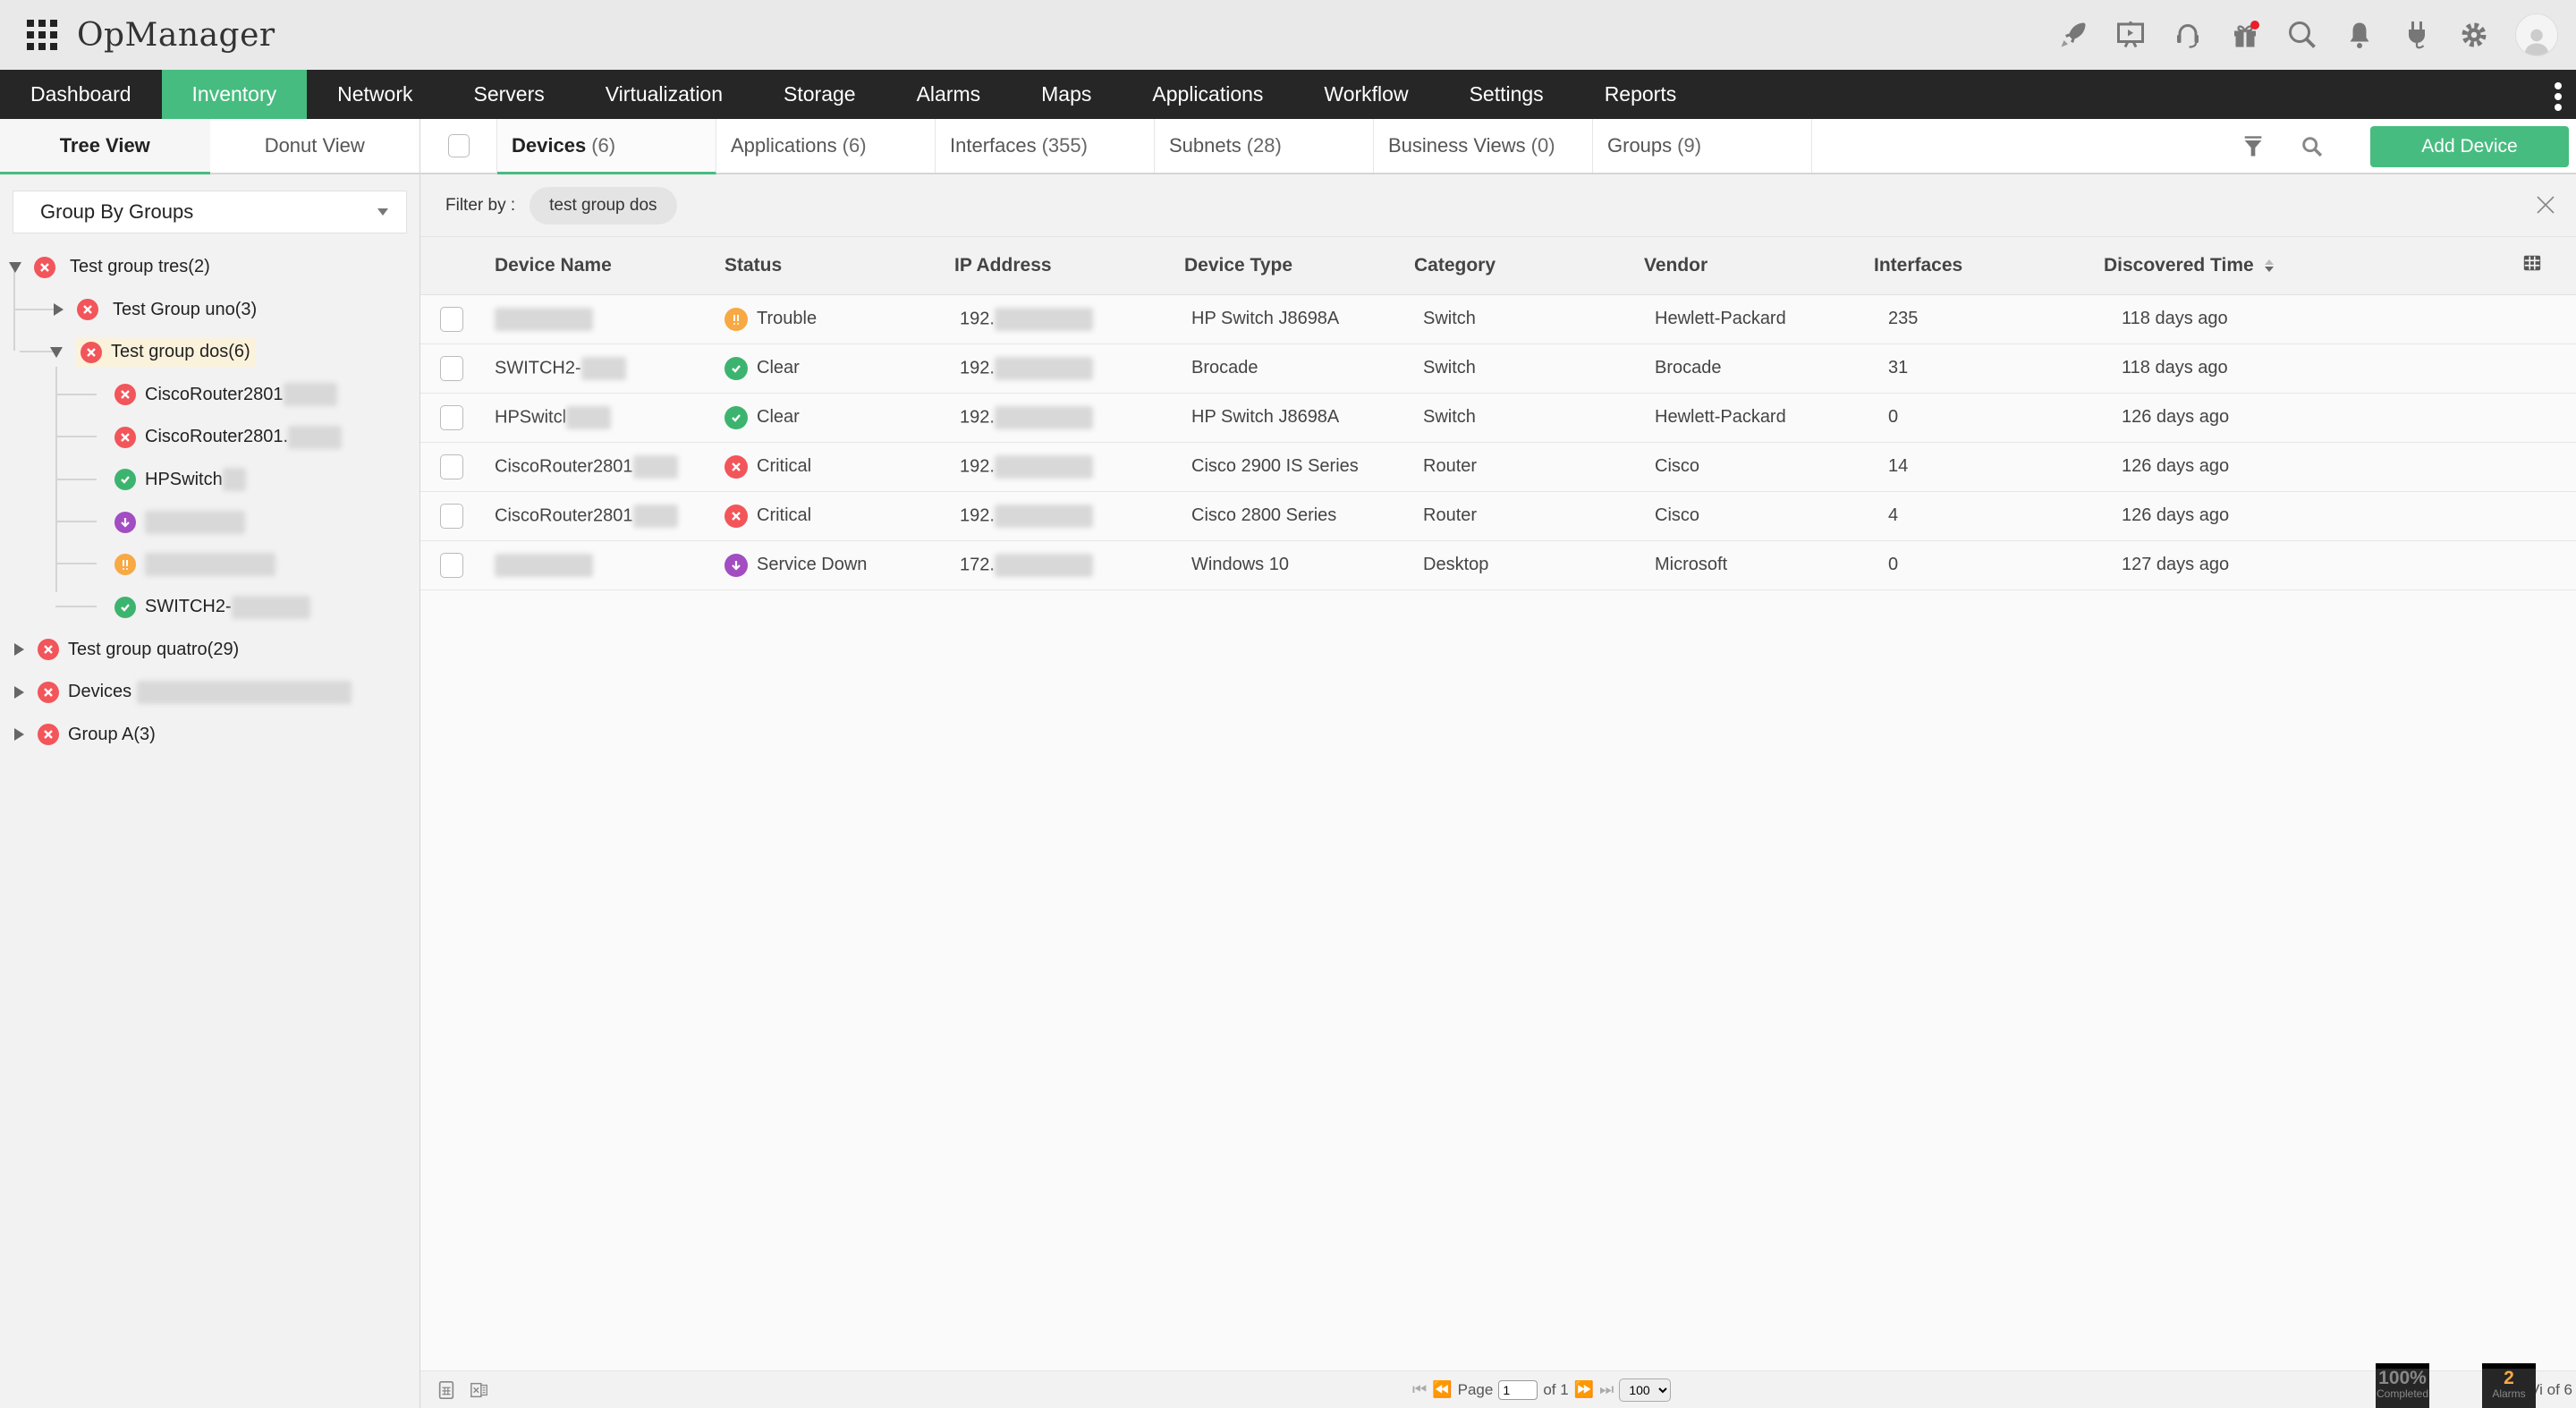 This screenshot has height=1408, width=2576. I want to click on tree-leaf: CiscoRouter2801, so click(209, 395).